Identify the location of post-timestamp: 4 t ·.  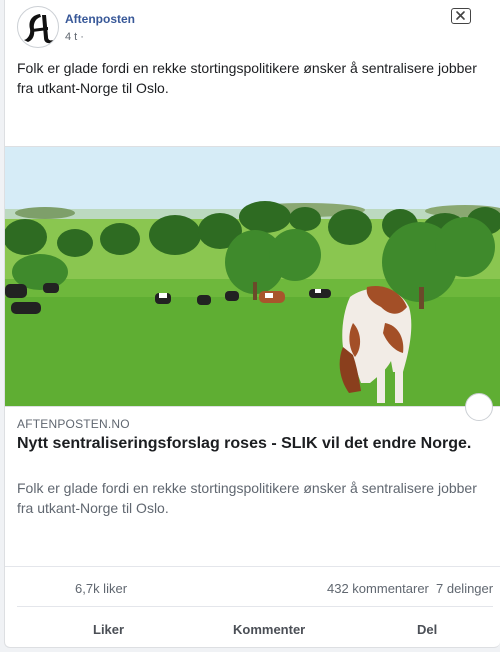
(74, 37).